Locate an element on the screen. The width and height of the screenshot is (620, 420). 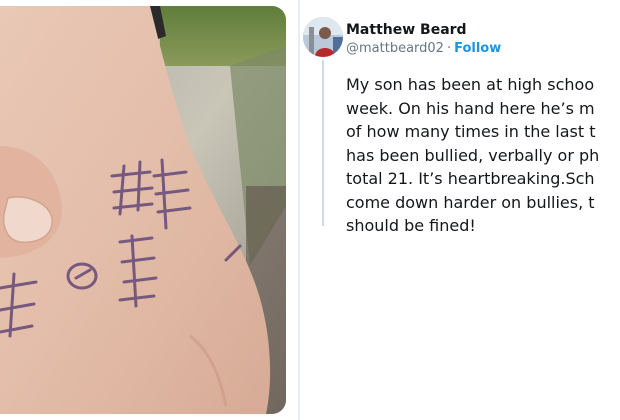
avatar is located at coordinates (323, 37).